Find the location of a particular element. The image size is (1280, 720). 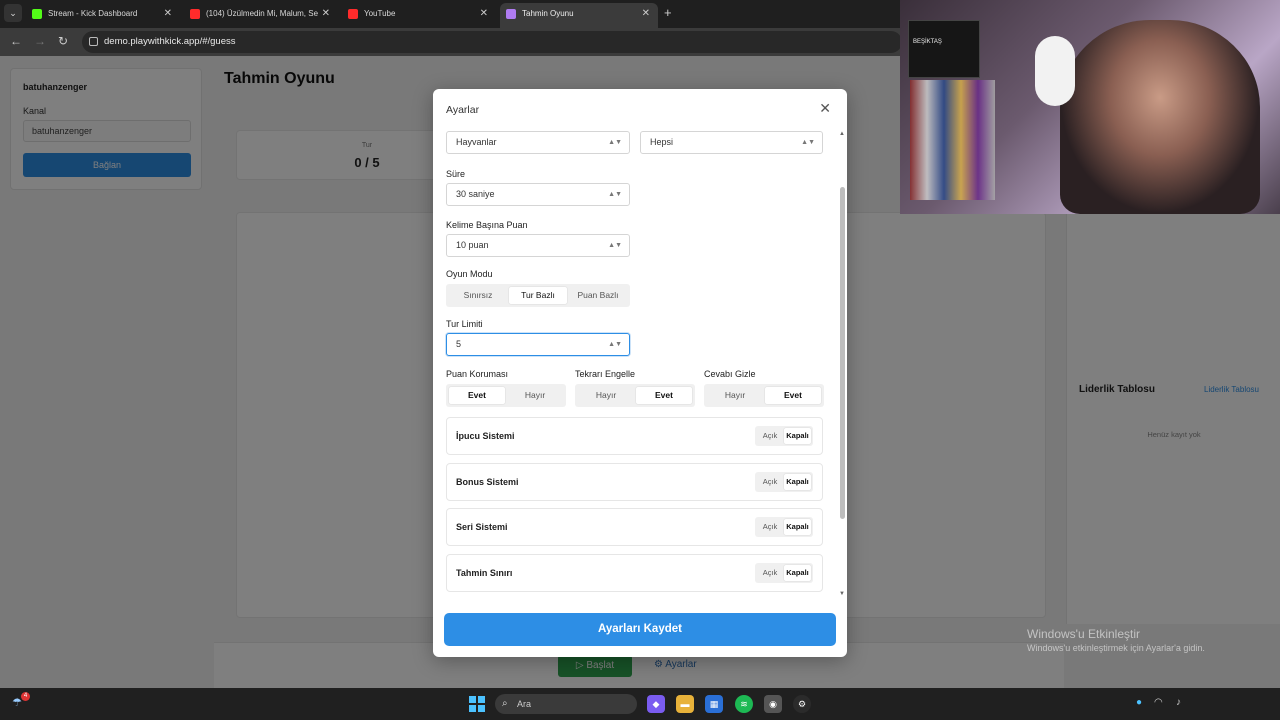

block-repeat-no: Hayır is located at coordinates (606, 395).